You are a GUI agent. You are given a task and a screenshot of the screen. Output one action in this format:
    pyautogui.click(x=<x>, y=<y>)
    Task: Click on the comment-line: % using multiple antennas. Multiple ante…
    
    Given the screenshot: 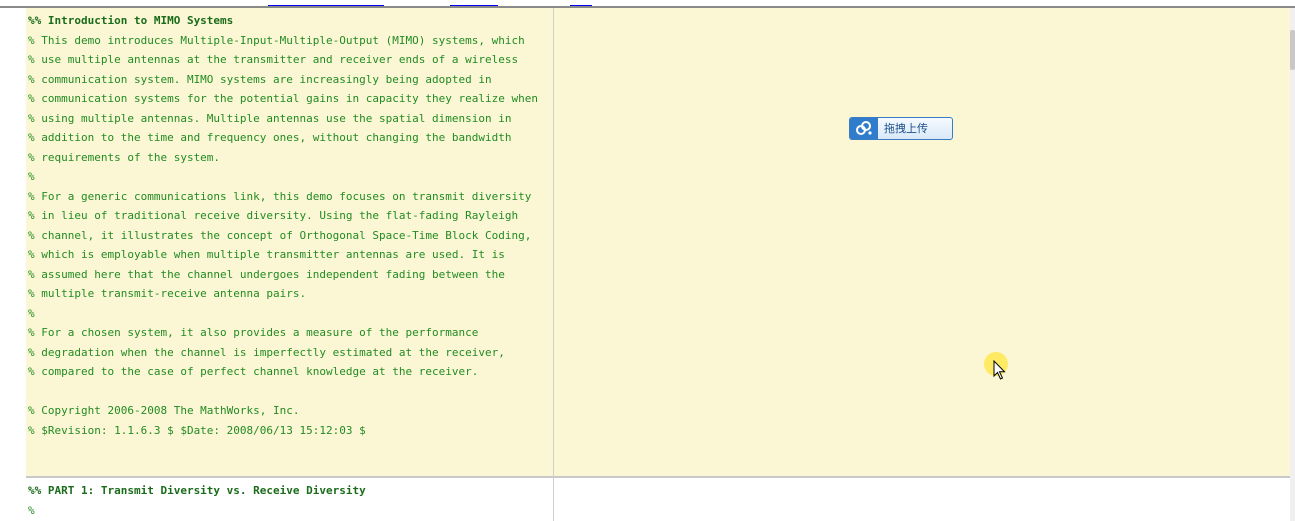 What is the action you would take?
    pyautogui.click(x=270, y=118)
    